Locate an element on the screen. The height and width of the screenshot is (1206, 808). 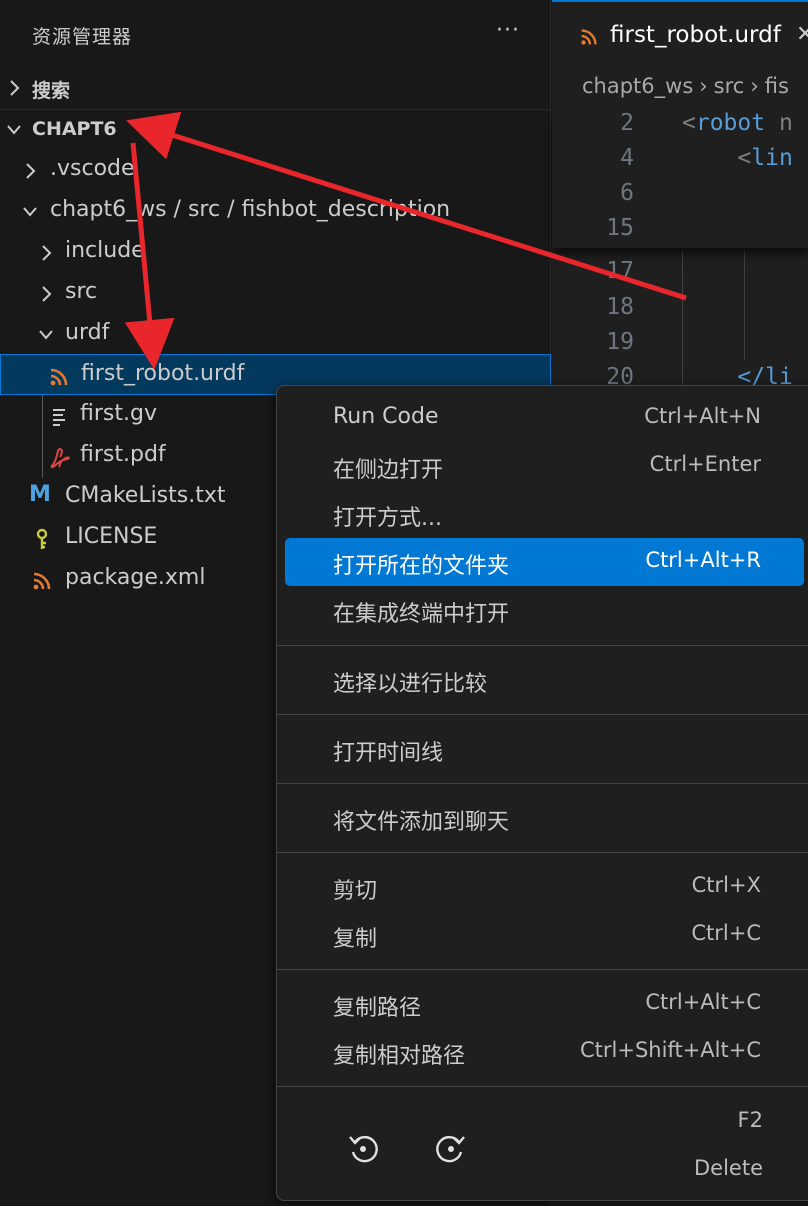
explorer-title: 资源管理器 is located at coordinates (82, 37).